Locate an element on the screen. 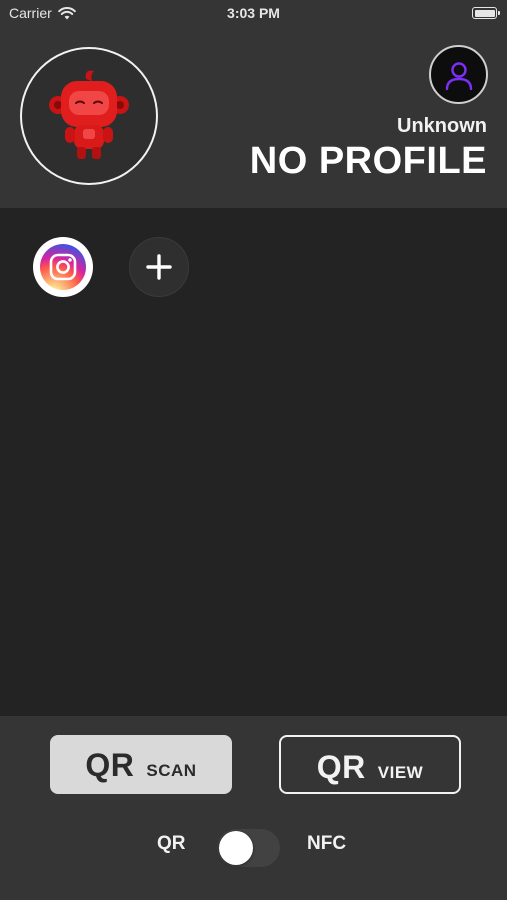 This screenshot has height=900, width=507. profile-title: NO PROFILE is located at coordinates (368, 161).